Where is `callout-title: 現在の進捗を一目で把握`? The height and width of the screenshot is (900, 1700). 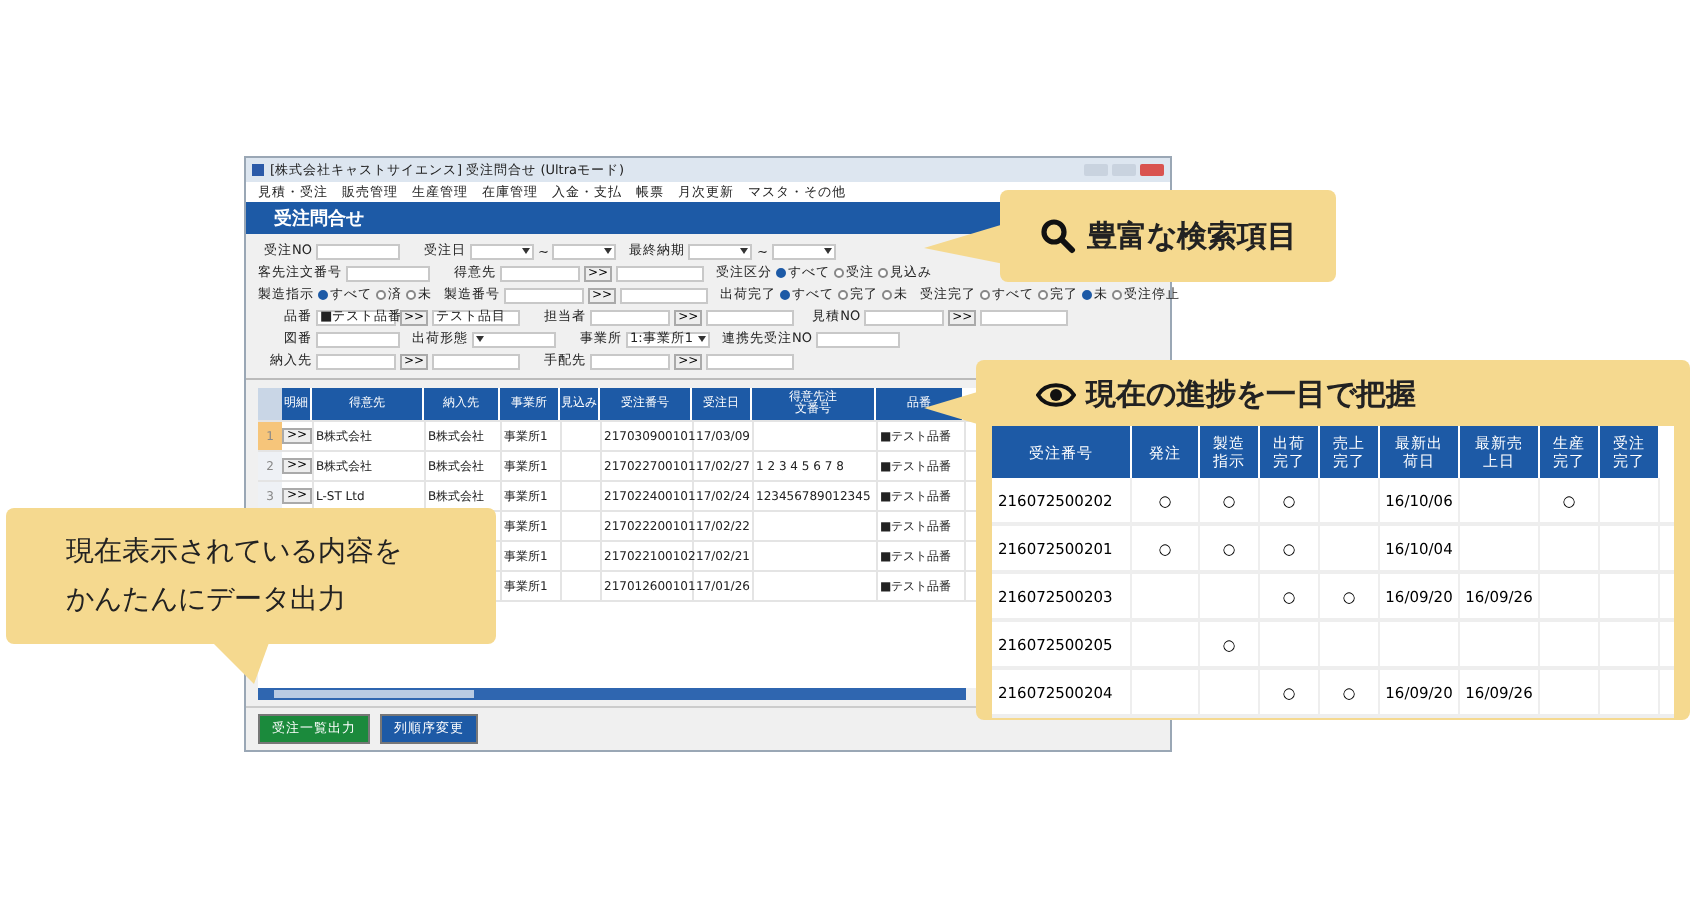
callout-title: 現在の進捗を一目で把握 is located at coordinates (1251, 395).